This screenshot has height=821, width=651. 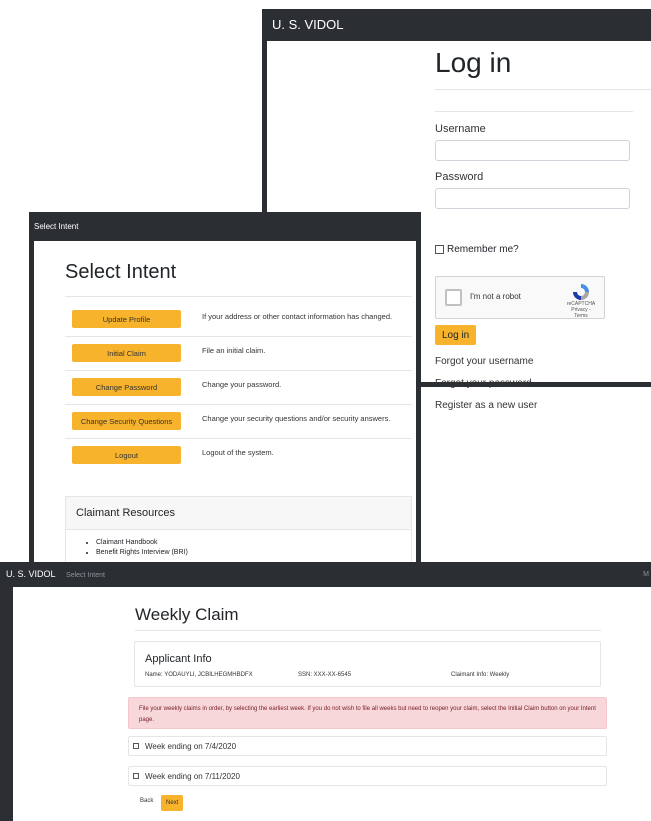 I want to click on window-edge, so click(x=6, y=704).